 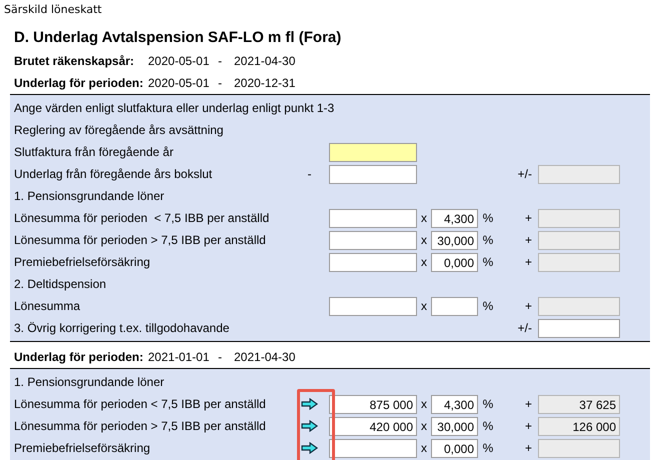 What do you see at coordinates (174, 108) in the screenshot?
I see `section-label: Ange värden enligt slutfaktura eller underlag enligt punkt 1-3` at bounding box center [174, 108].